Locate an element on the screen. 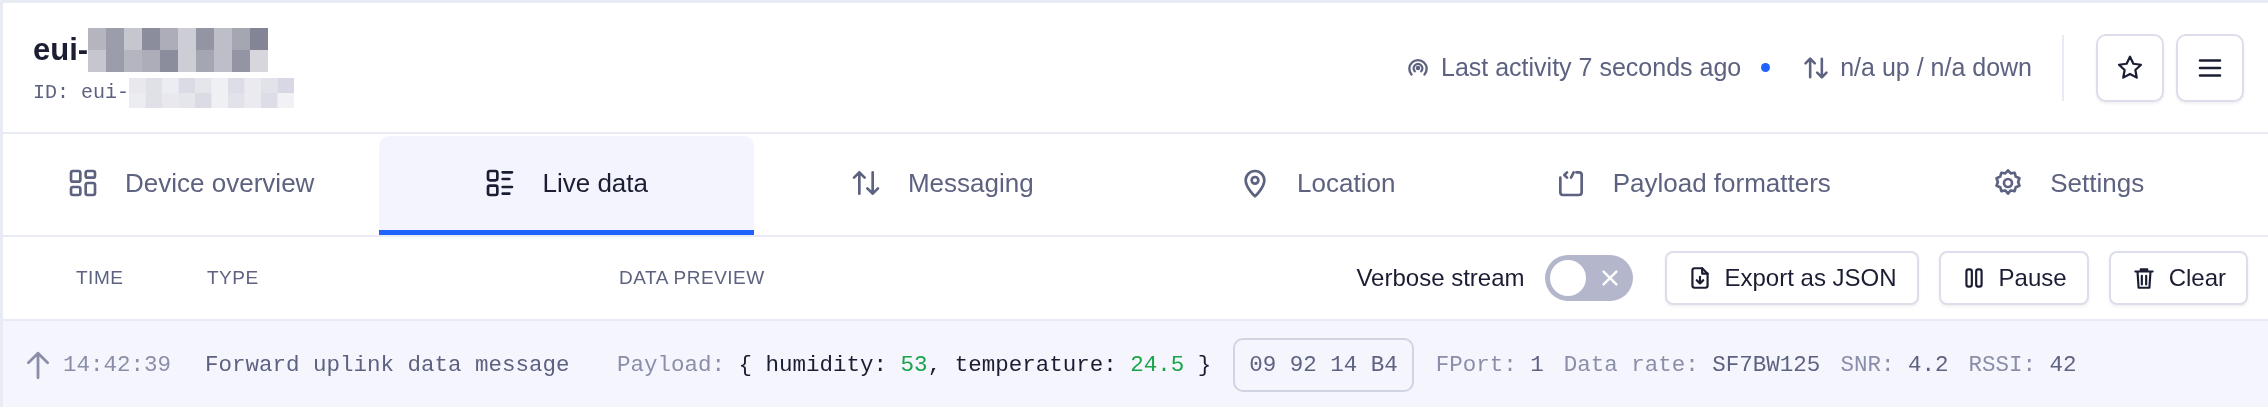 This screenshot has width=2268, height=407. tab: Messaging is located at coordinates (942, 185).